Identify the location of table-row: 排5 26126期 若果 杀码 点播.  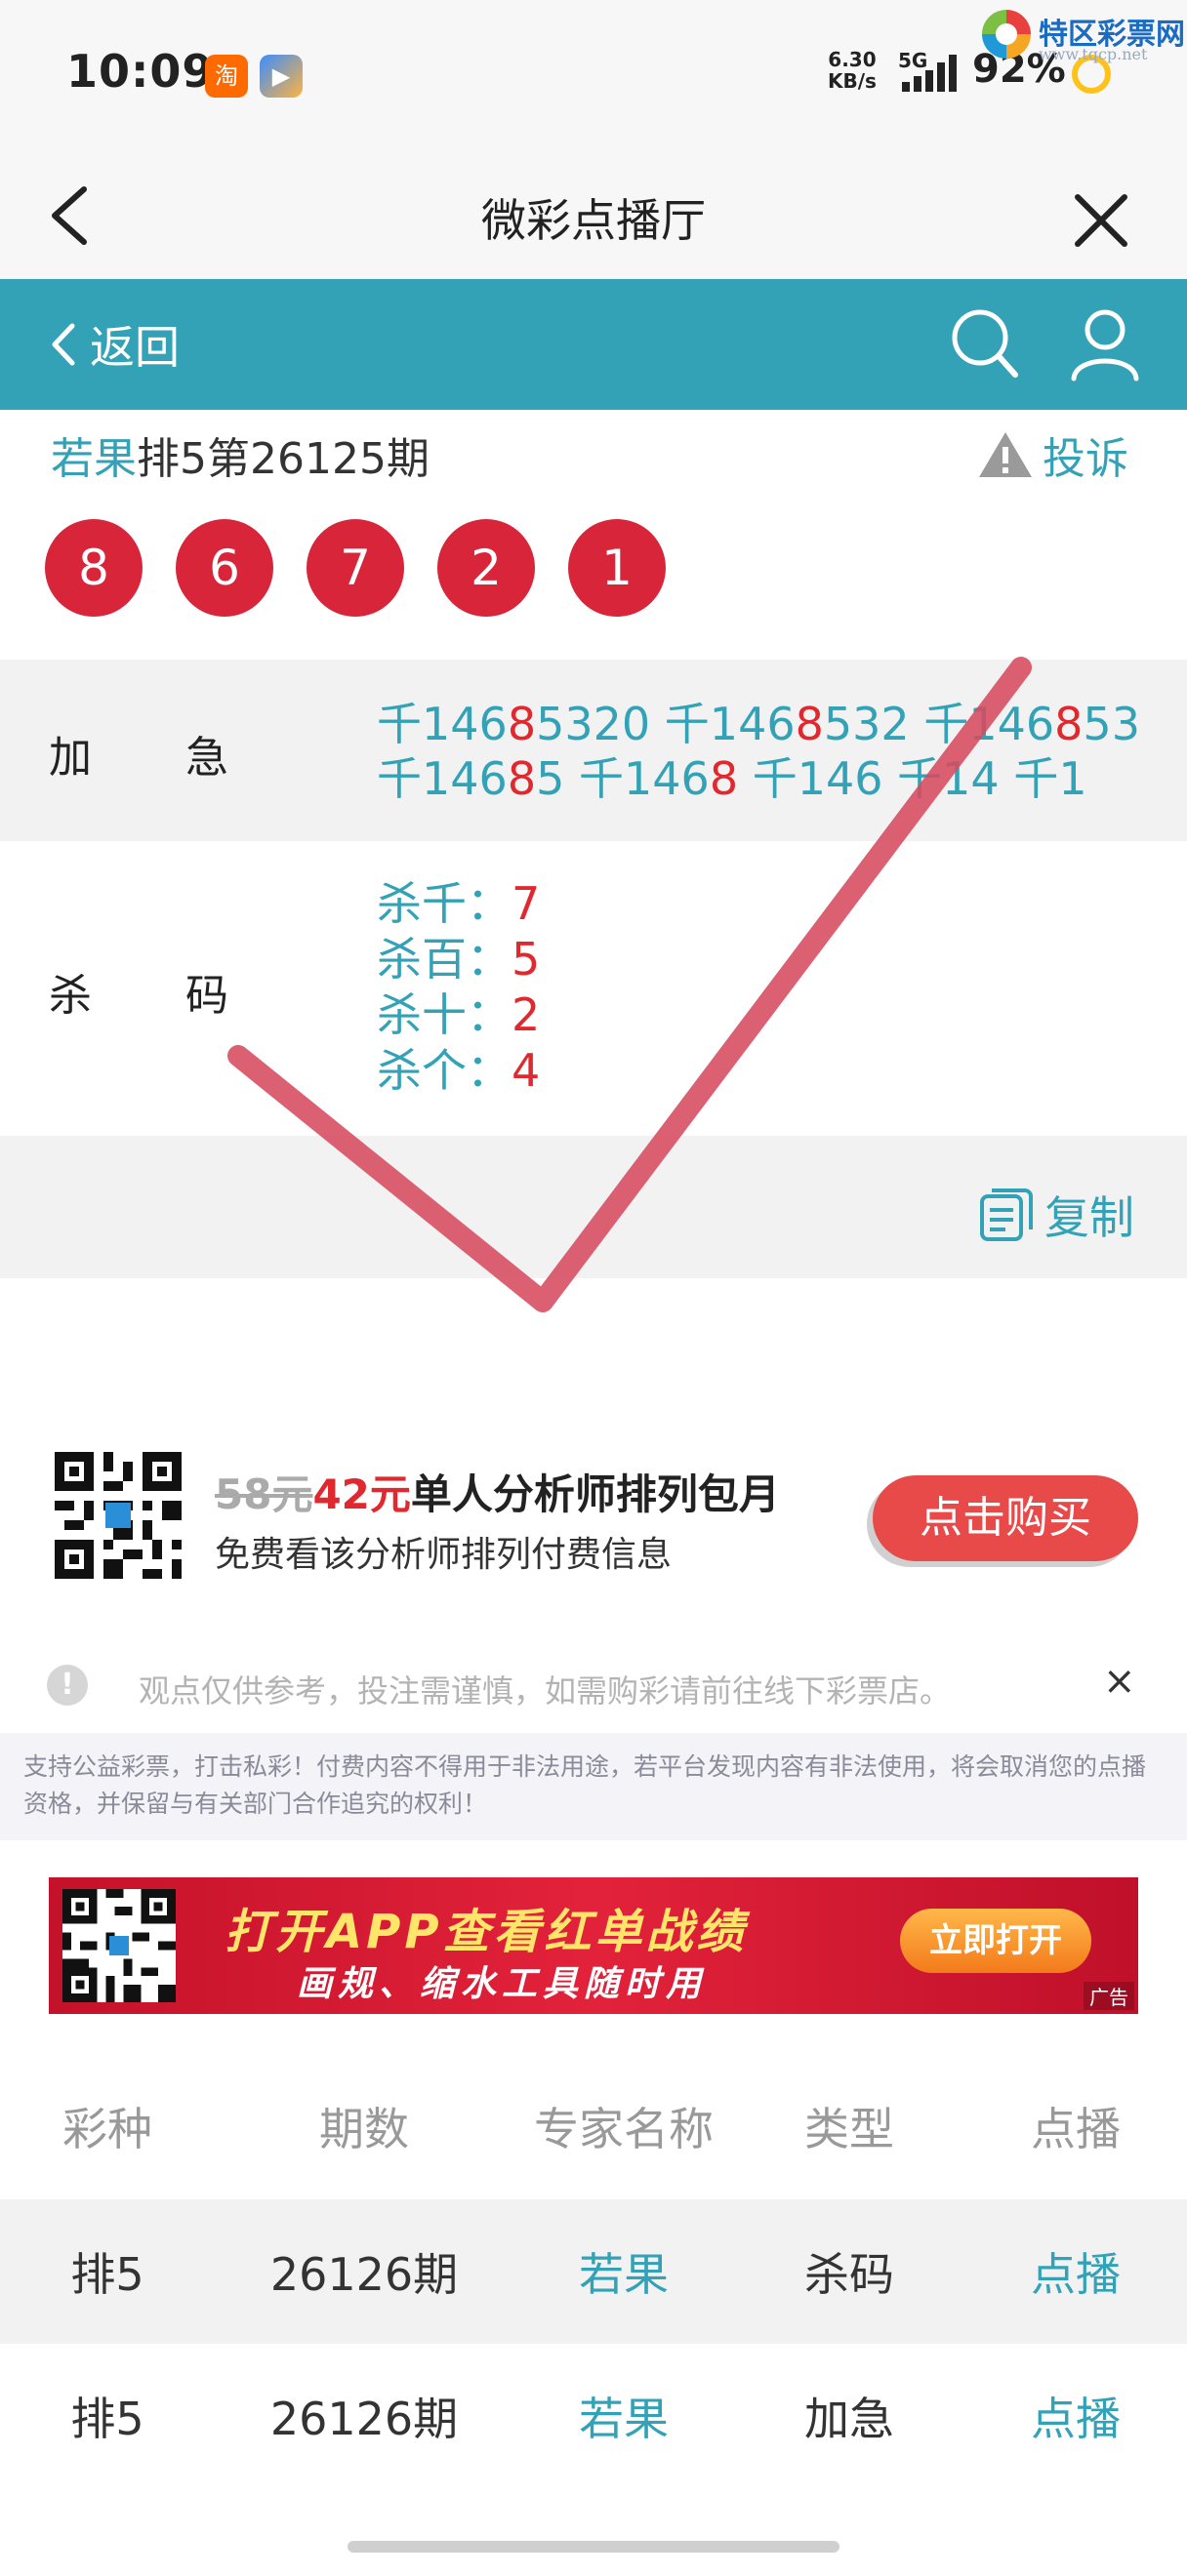
(593, 2271).